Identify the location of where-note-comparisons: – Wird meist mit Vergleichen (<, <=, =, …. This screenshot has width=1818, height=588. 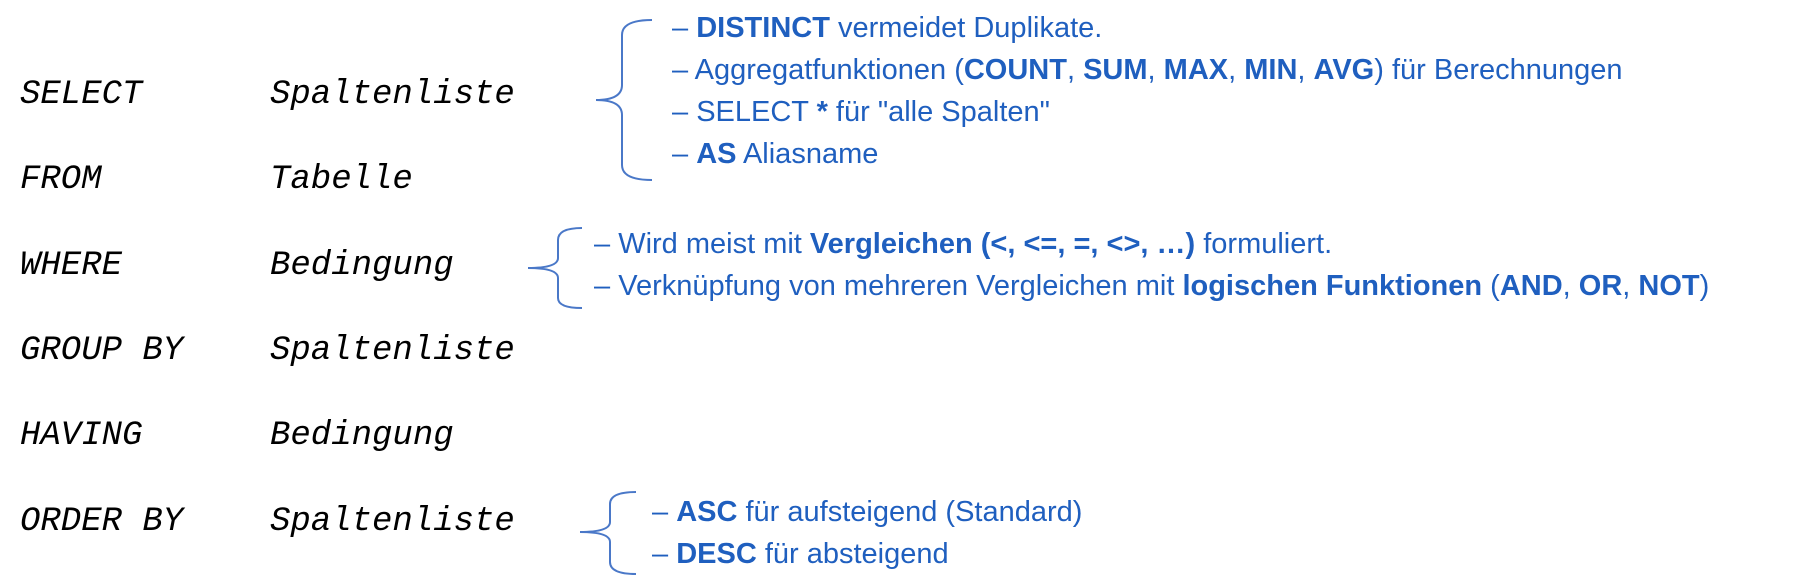
(963, 244).